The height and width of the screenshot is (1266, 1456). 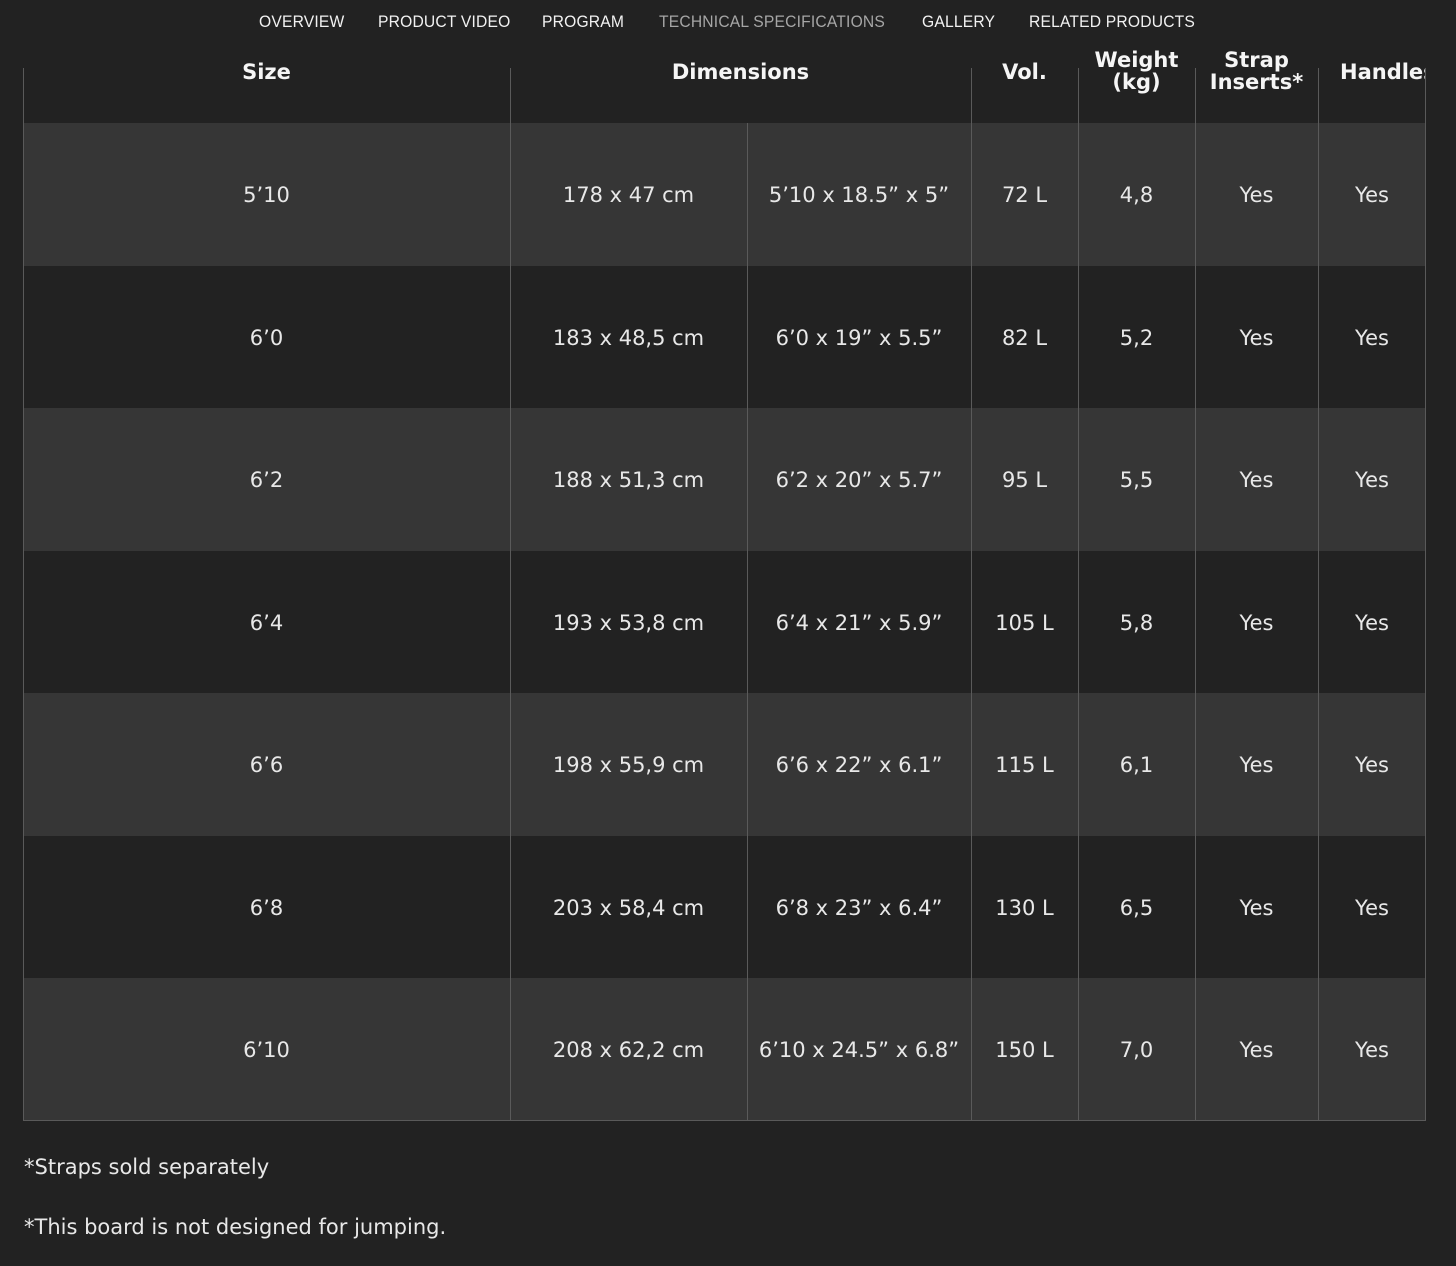 I want to click on header-volume: Vol., so click(x=1024, y=72).